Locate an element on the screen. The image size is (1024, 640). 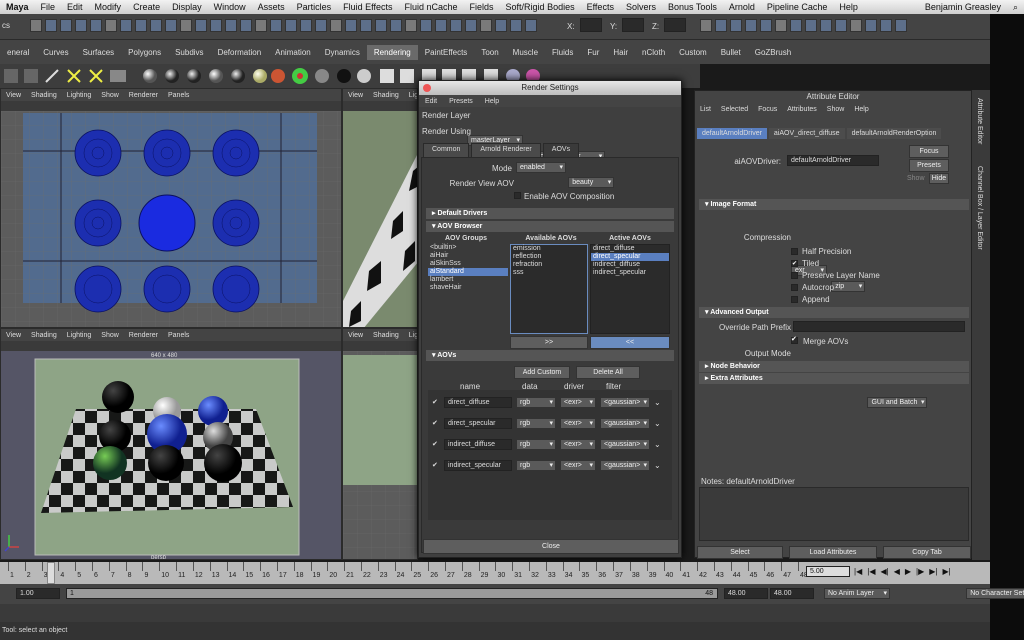
character-set-select: No Character Set is located at coordinates (995, 593).